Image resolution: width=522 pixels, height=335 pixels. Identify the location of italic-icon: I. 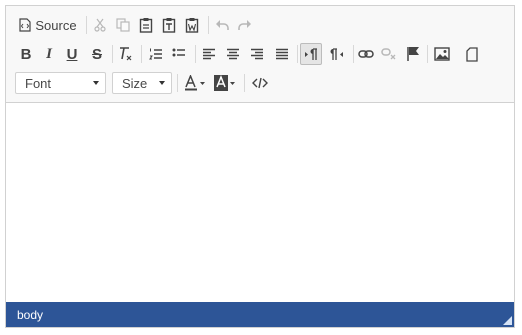
(49, 53).